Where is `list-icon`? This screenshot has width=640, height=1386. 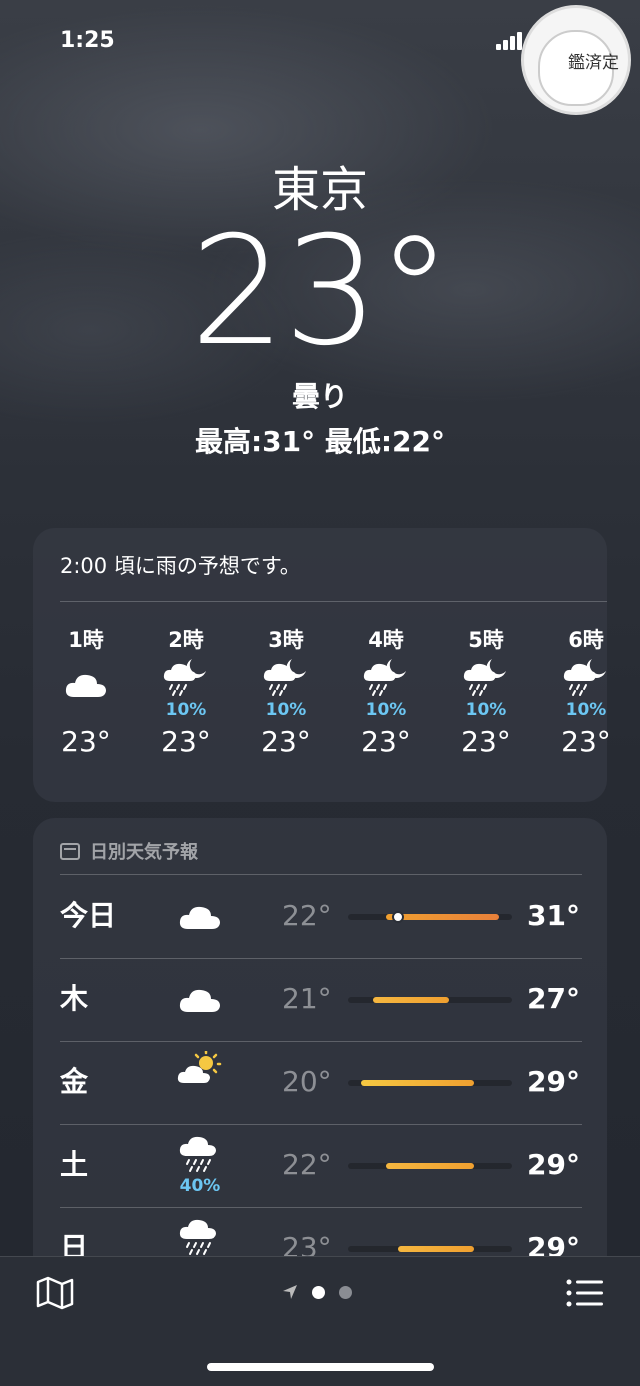
list-icon is located at coordinates (585, 1293).